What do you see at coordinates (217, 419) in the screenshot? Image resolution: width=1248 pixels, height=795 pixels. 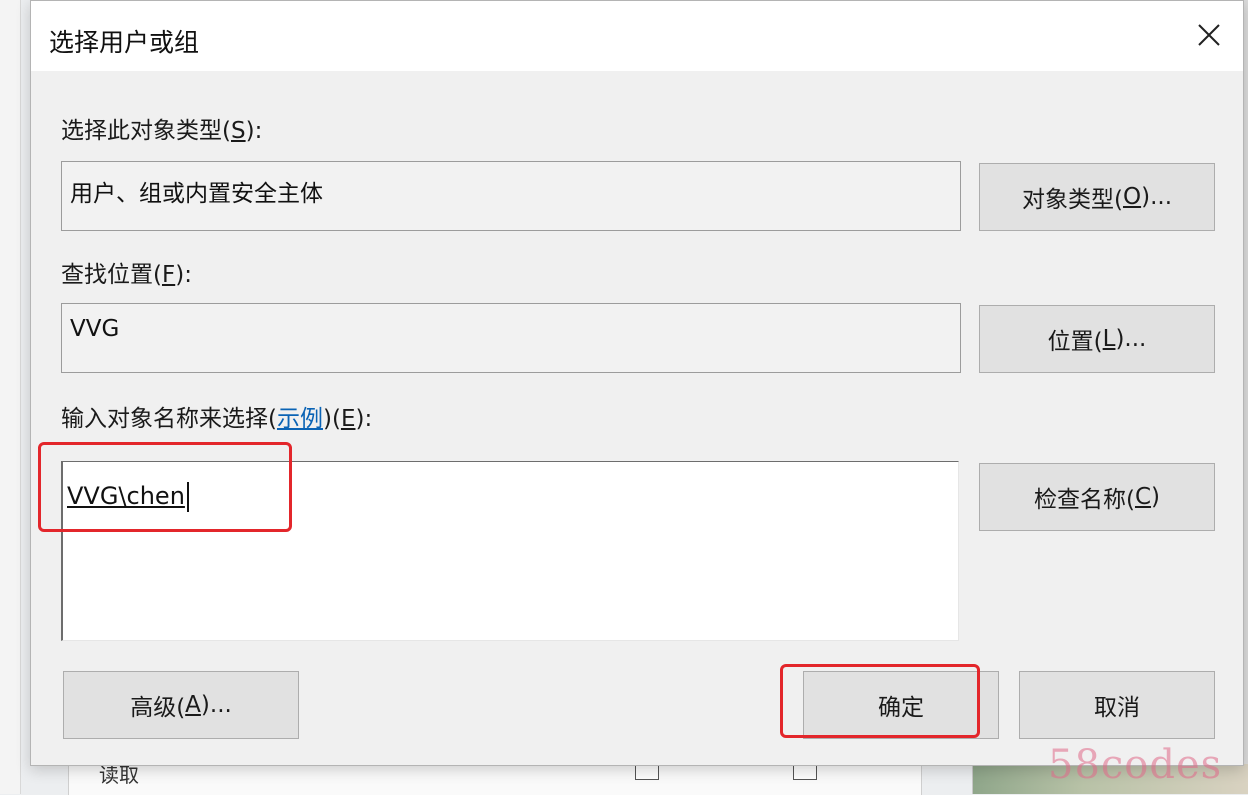 I see `object-names-label: 输入对象名称来选择(示例)(E):` at bounding box center [217, 419].